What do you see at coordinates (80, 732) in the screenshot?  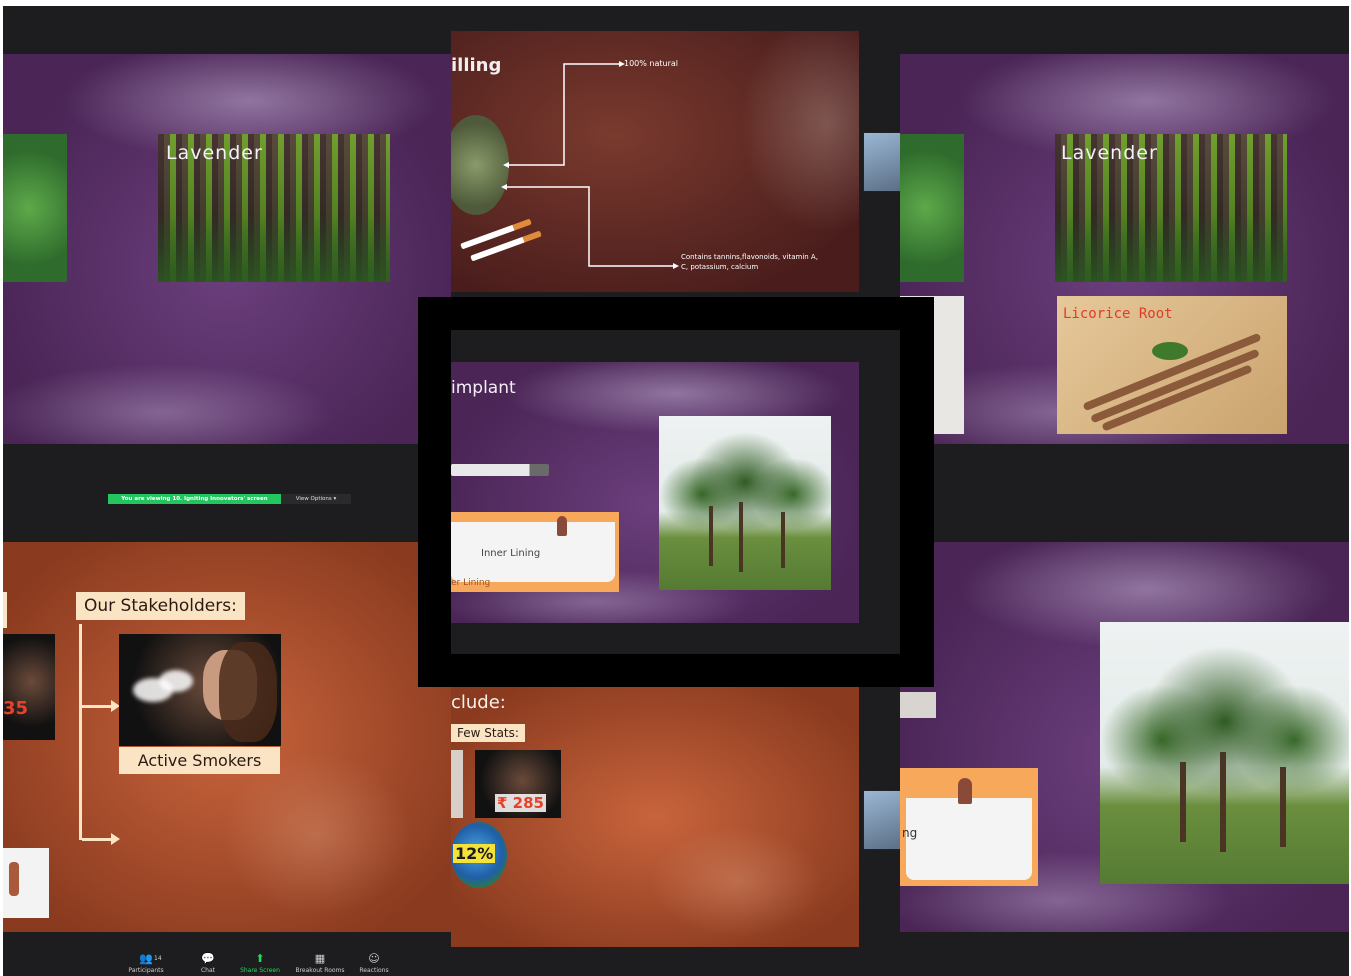 I see `bracket-line-vertical` at bounding box center [80, 732].